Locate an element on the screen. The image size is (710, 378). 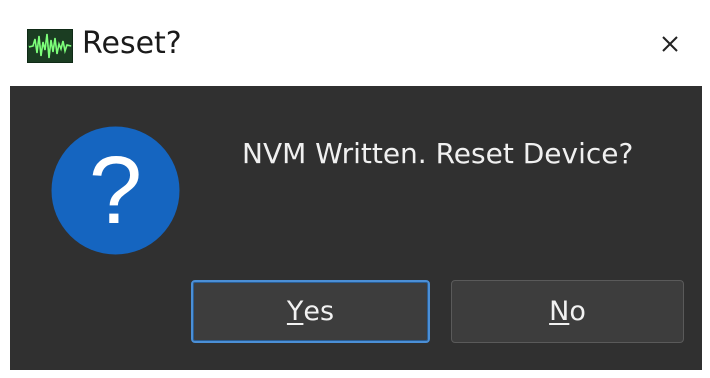
question-icon: ? is located at coordinates (115, 190).